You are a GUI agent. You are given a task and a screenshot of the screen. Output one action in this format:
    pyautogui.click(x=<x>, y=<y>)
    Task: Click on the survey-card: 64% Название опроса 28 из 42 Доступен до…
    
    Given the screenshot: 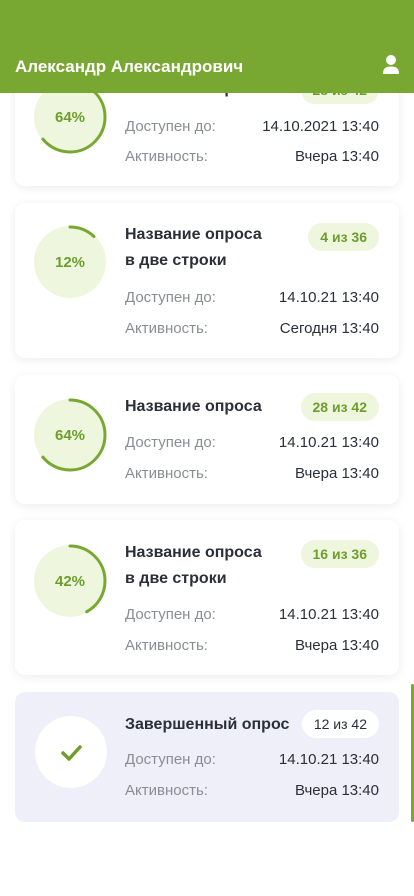 What is the action you would take?
    pyautogui.click(x=207, y=439)
    